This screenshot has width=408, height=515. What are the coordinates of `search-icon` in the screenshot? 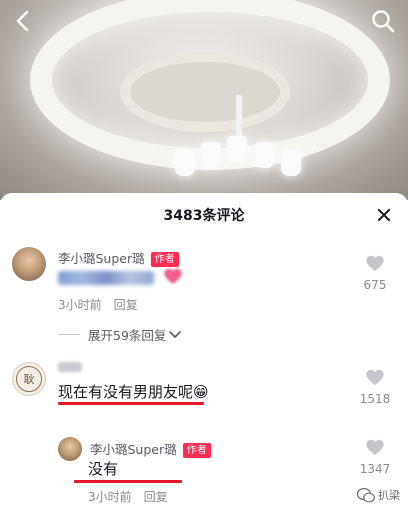 It's located at (383, 21).